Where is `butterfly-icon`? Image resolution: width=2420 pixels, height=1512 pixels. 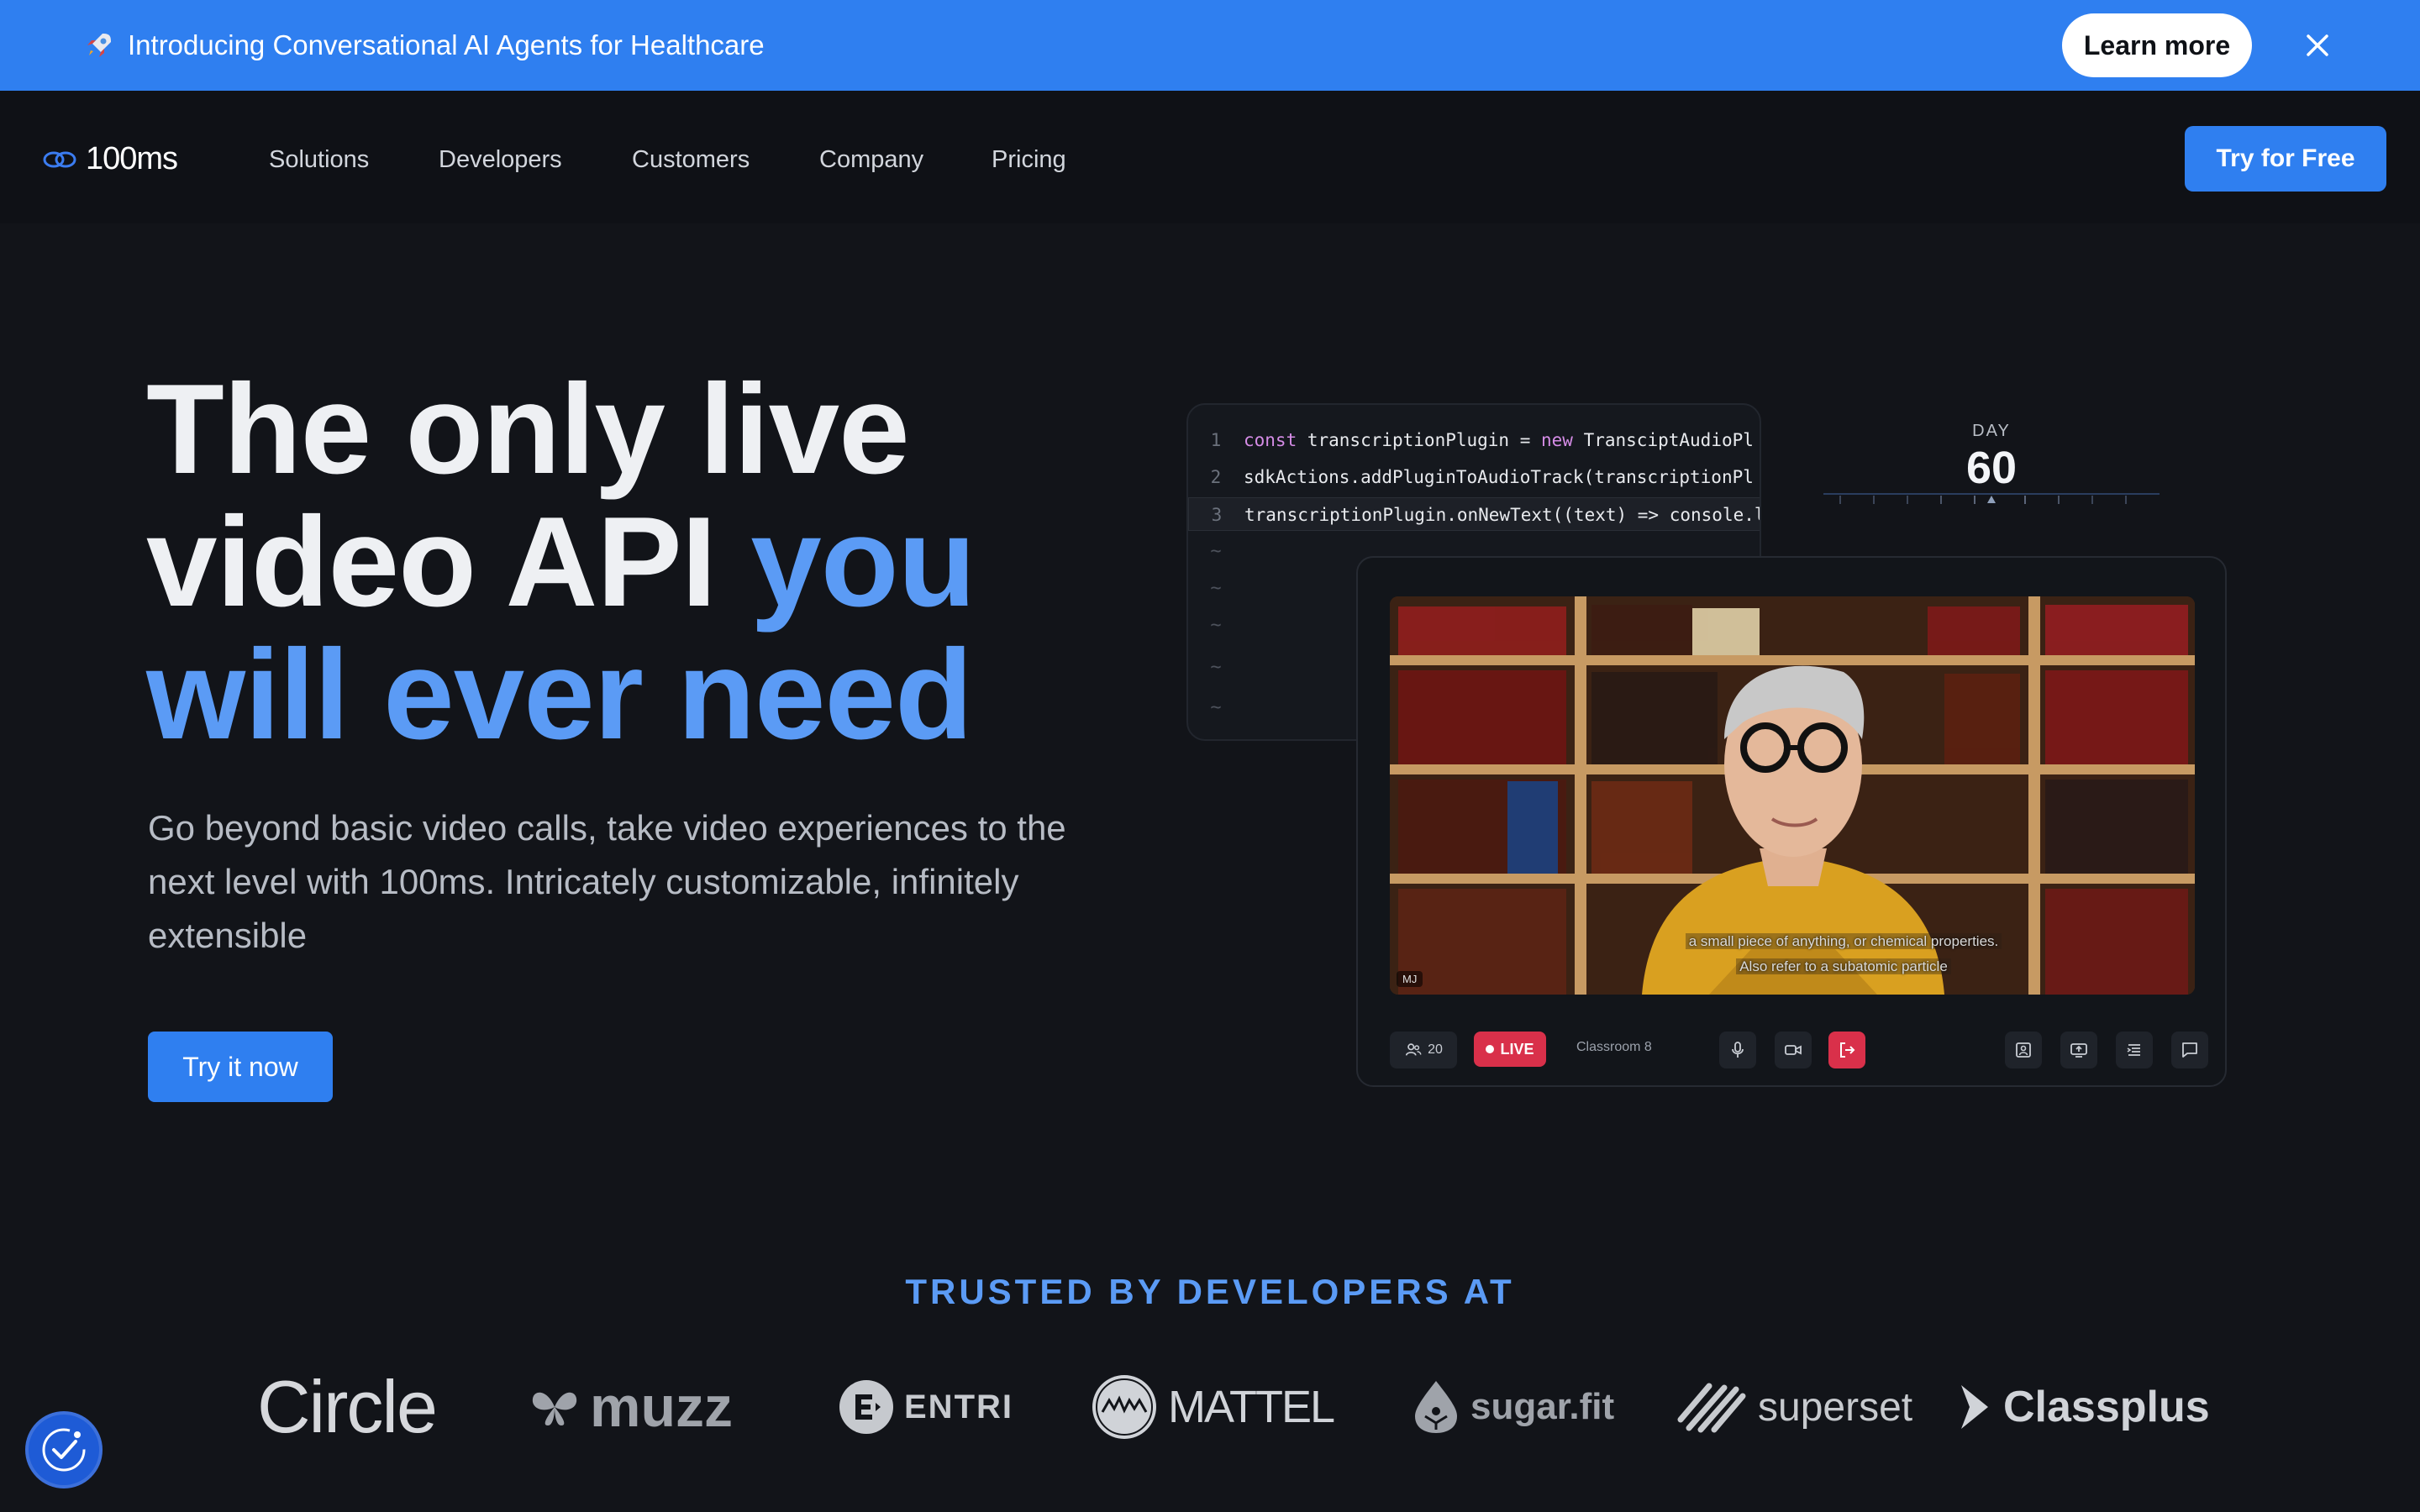 butterfly-icon is located at coordinates (554, 1408).